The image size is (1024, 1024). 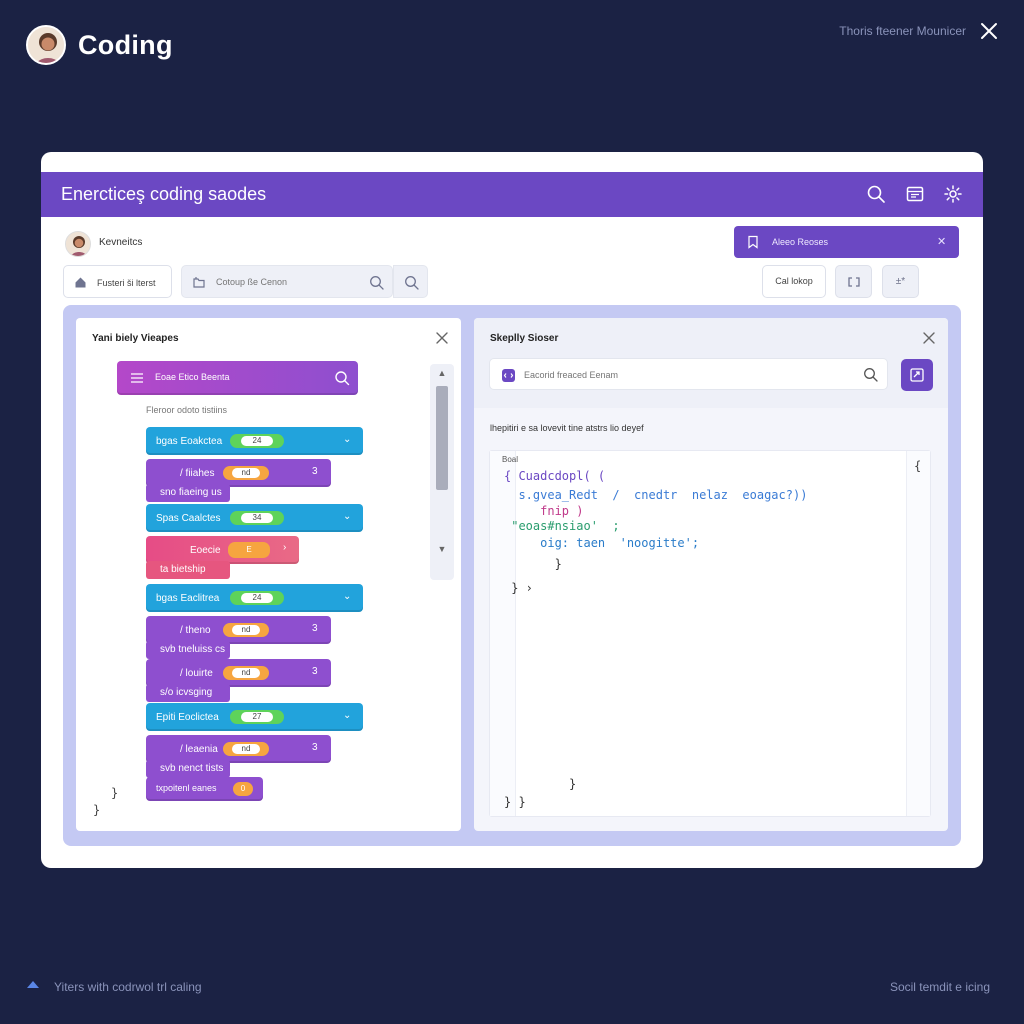 I want to click on block-value: E, so click(x=249, y=550).